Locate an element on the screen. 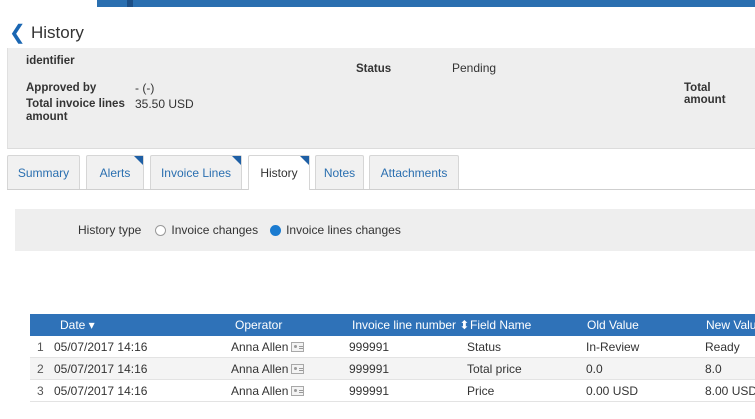  status-value: Pending is located at coordinates (474, 68).